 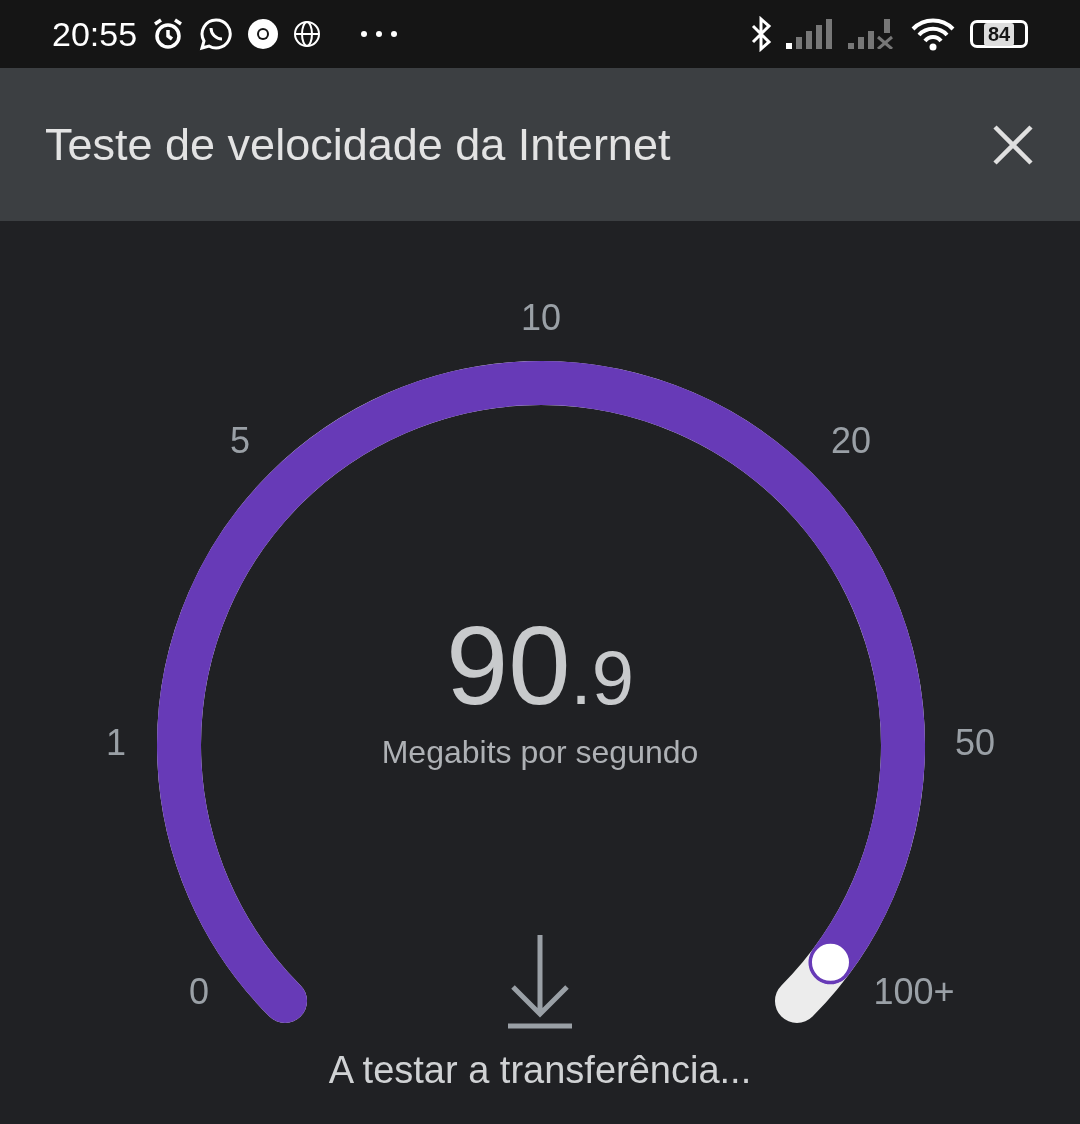 I want to click on scale-label: 100+, so click(x=914, y=992).